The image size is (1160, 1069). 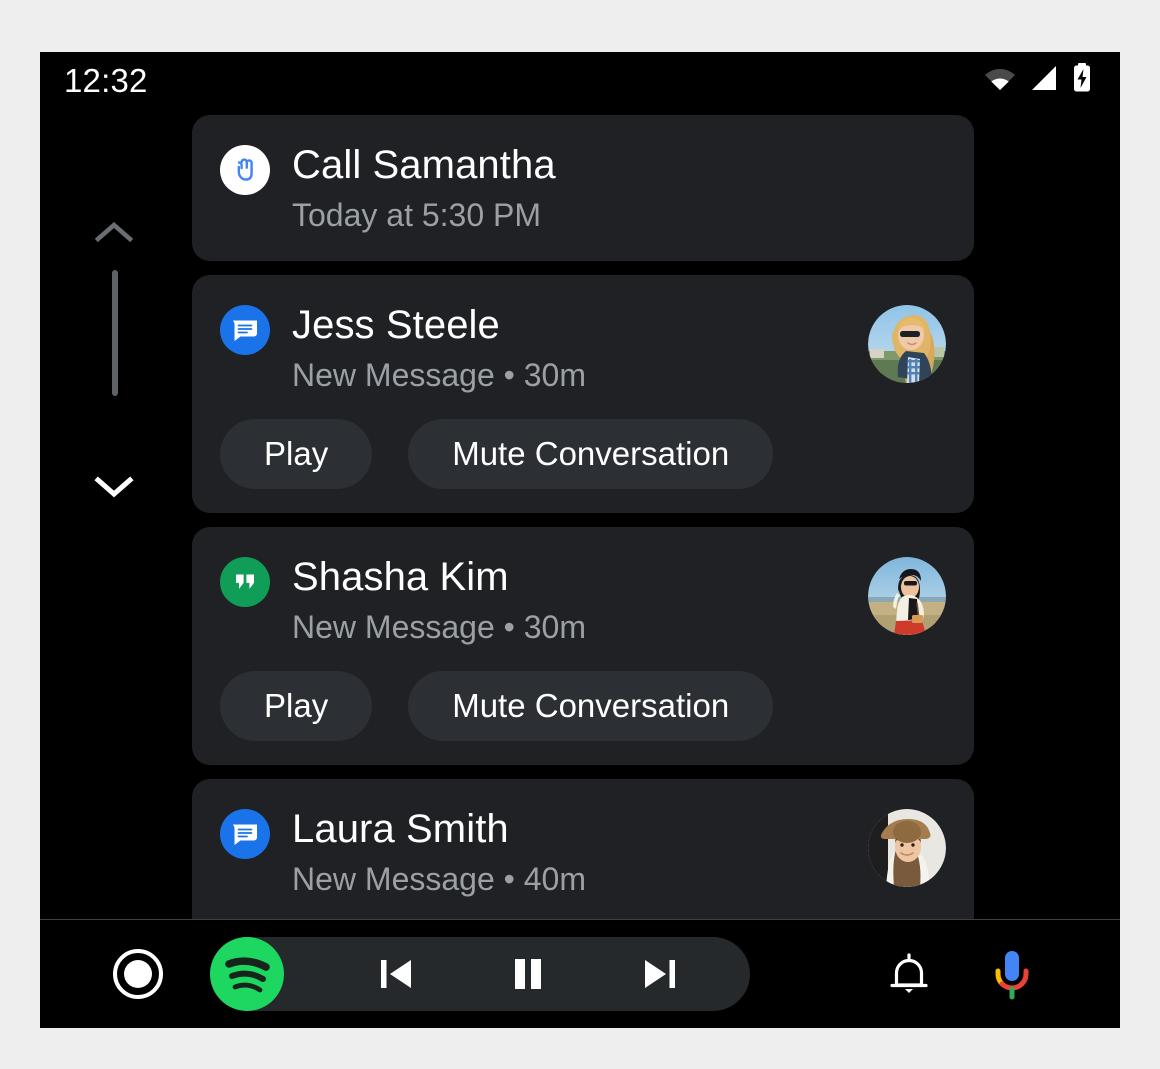 I want to click on bell-icon, so click(x=909, y=973).